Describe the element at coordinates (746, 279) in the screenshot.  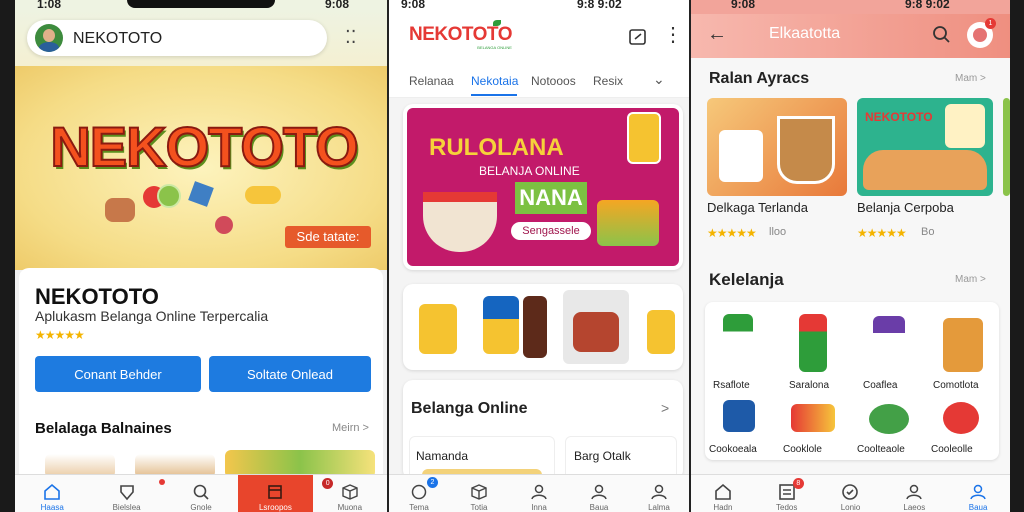
I see `section-title: Kelelanja` at that location.